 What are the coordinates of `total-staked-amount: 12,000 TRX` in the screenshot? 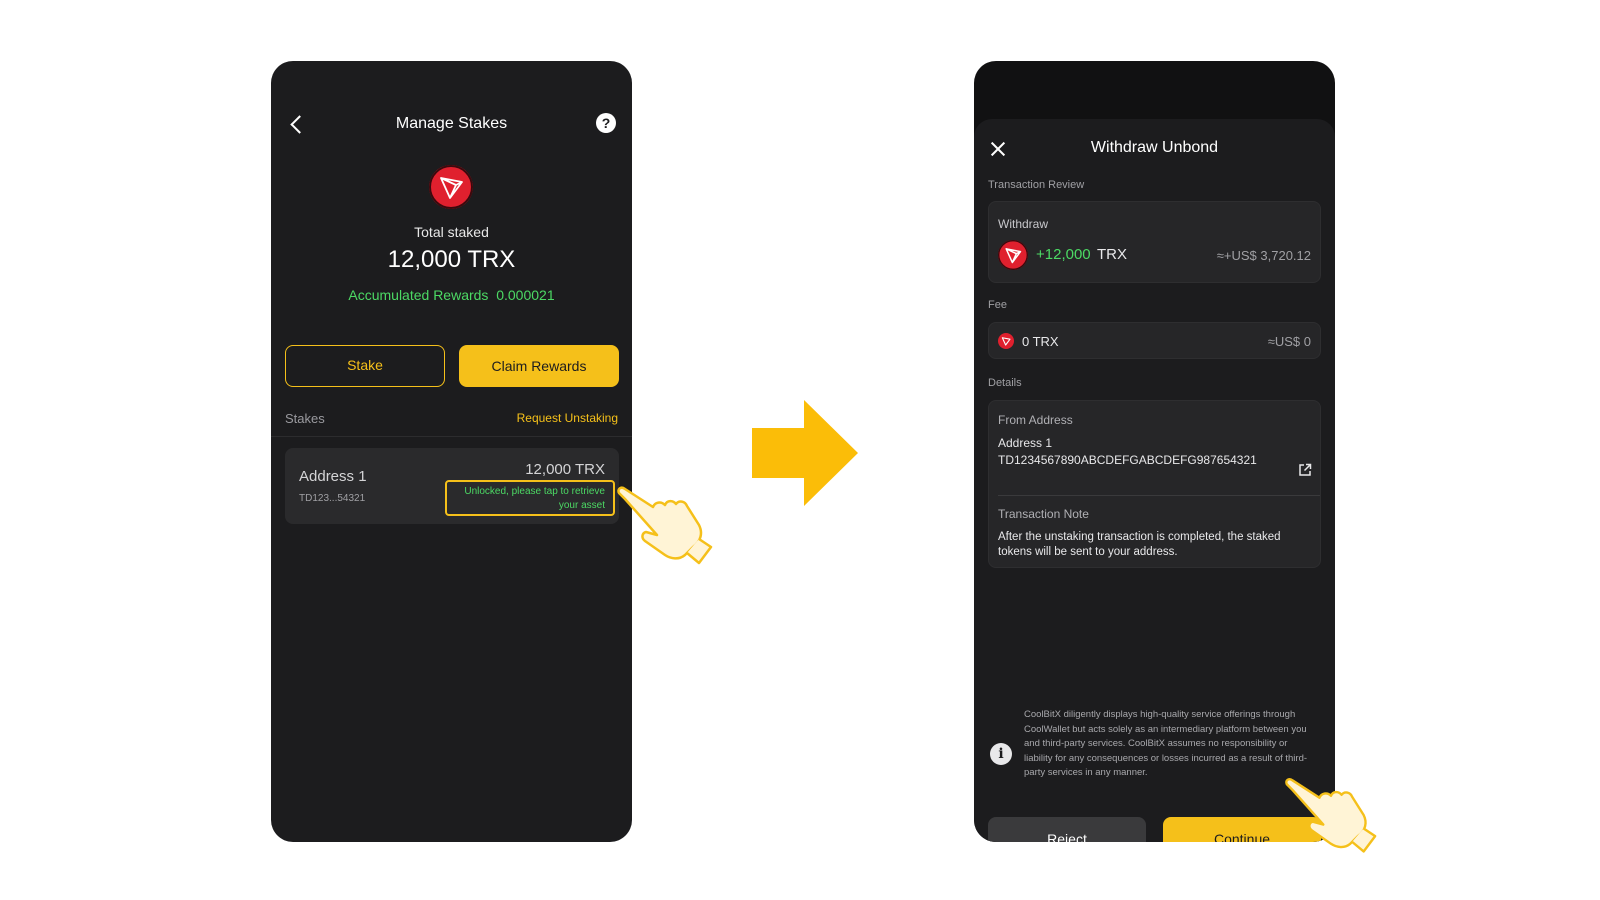 It's located at (451, 259).